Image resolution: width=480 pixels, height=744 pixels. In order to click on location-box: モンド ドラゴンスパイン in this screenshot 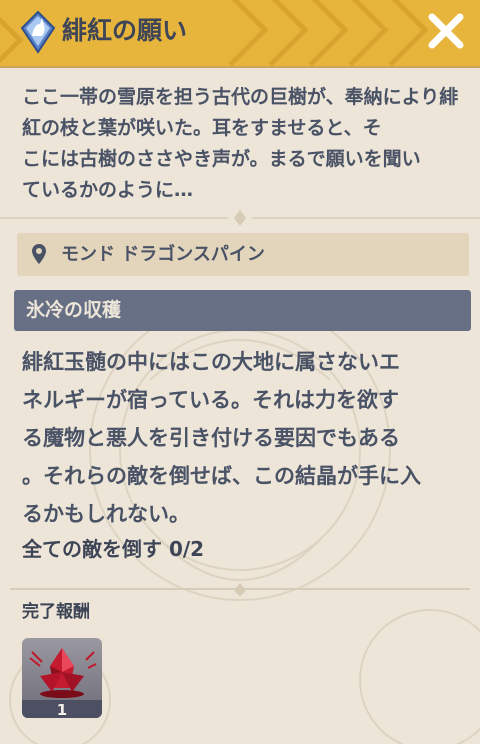, I will do `click(243, 254)`.